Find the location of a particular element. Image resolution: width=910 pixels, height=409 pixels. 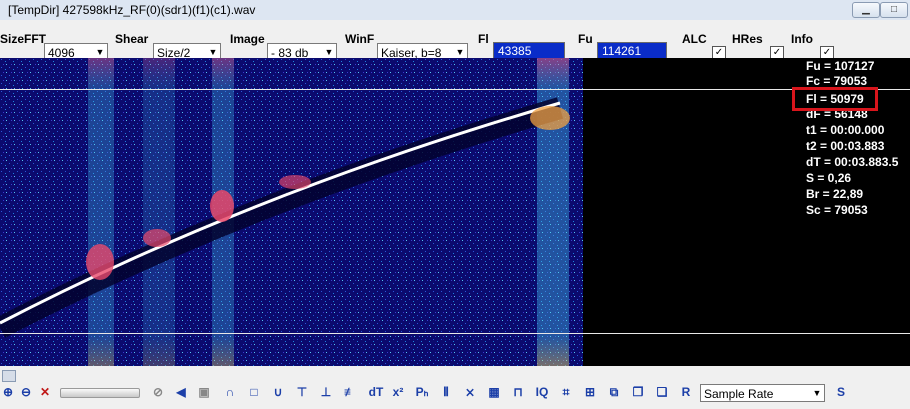

sample-rate-select: Sample Rate ▼ is located at coordinates (762, 393).